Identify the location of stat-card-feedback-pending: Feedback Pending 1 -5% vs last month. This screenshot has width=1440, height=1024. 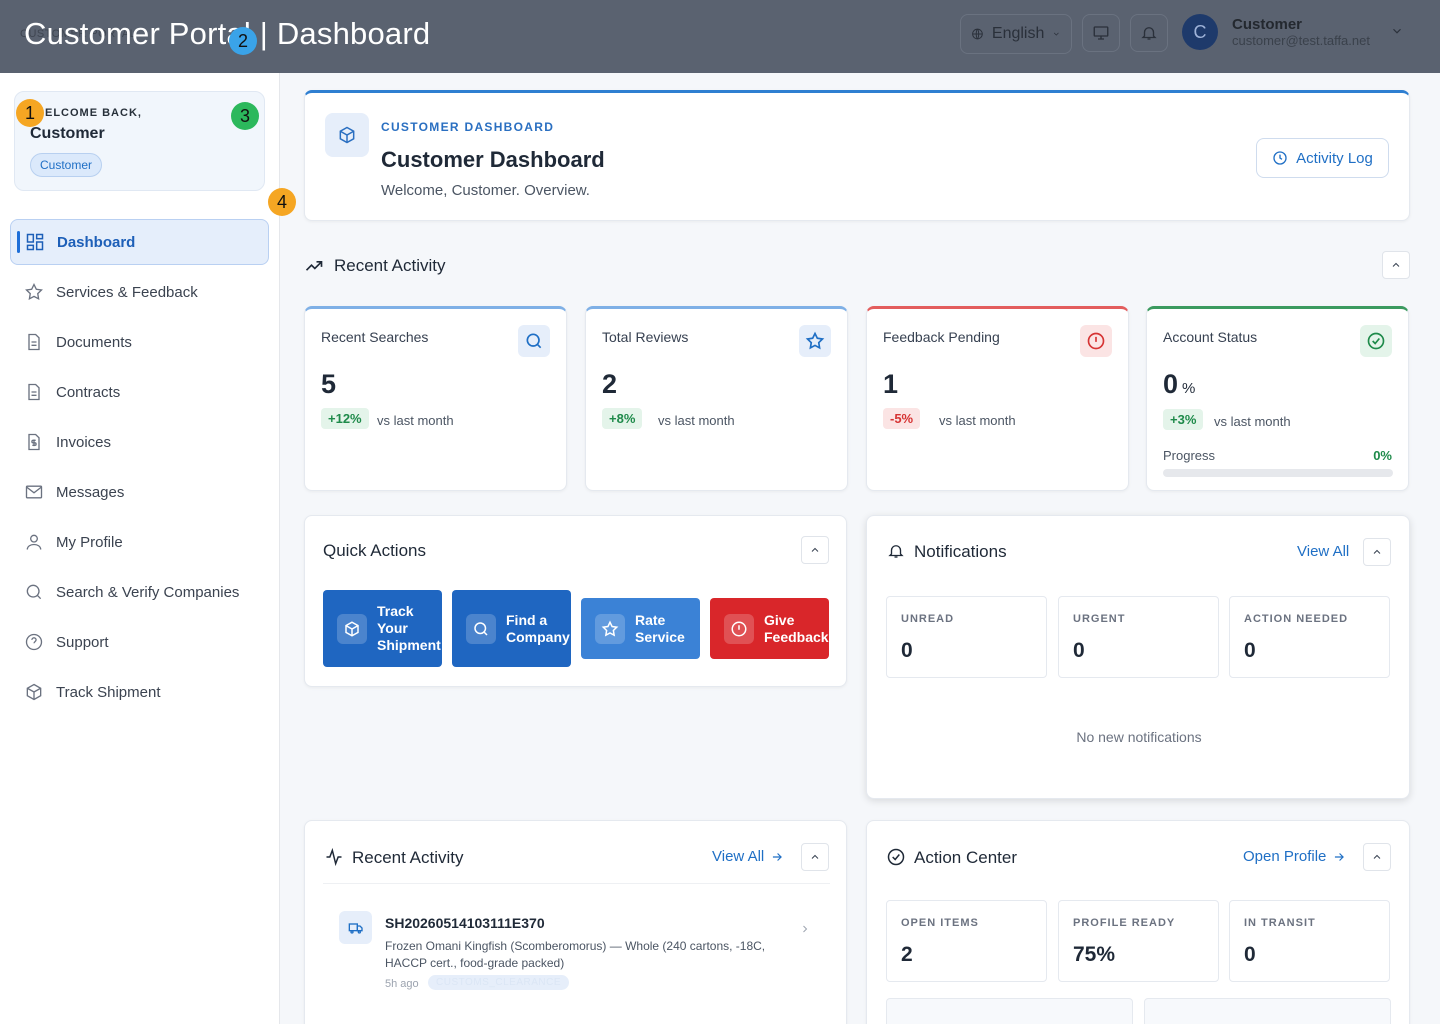
(997, 398).